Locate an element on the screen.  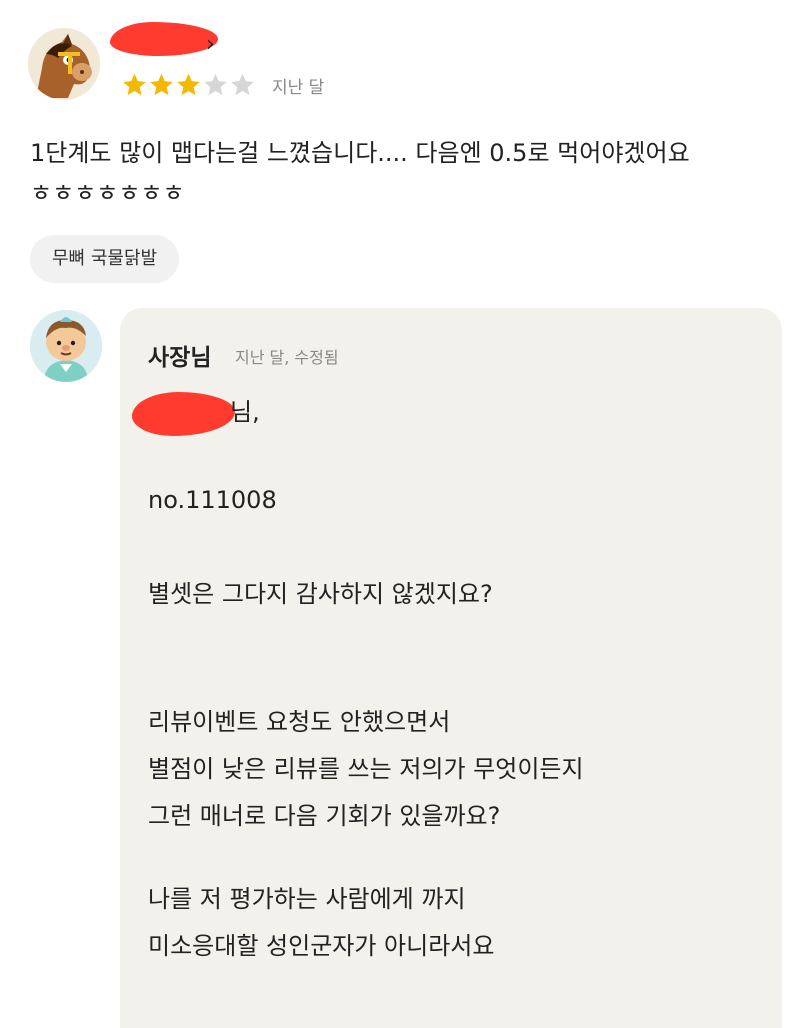
owner-name: 사장님 is located at coordinates (180, 358).